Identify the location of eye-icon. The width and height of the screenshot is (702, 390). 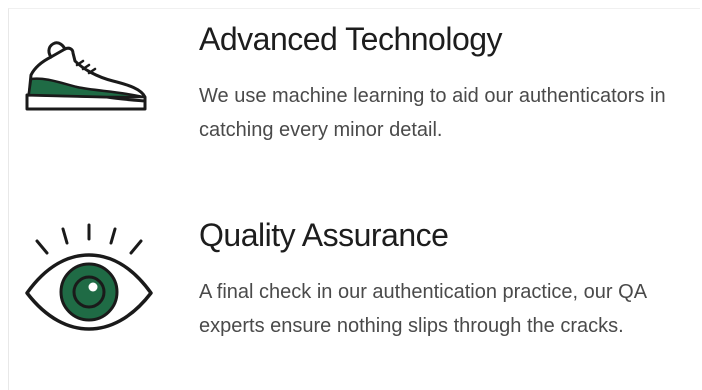
(89, 277).